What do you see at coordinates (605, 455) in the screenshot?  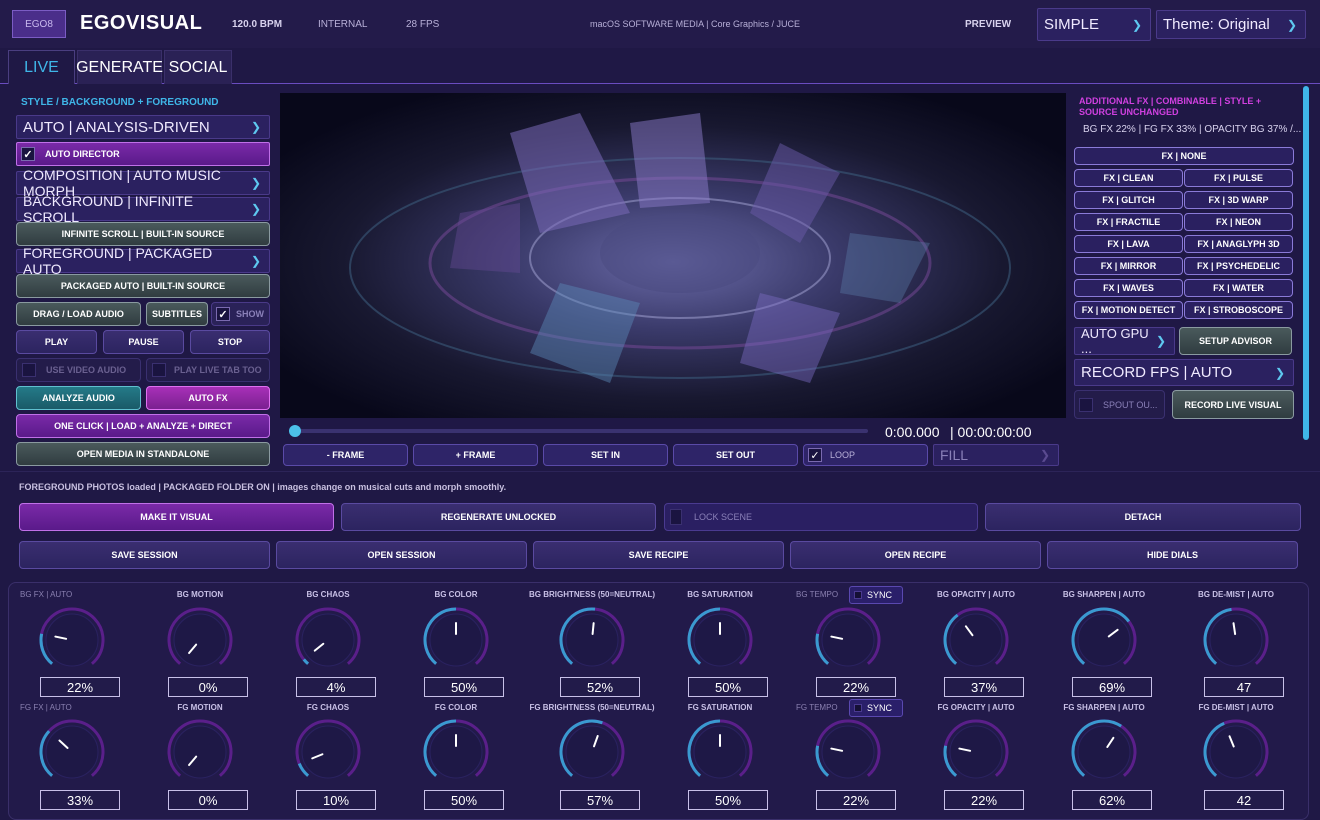 I see `set-in-button: SET IN` at bounding box center [605, 455].